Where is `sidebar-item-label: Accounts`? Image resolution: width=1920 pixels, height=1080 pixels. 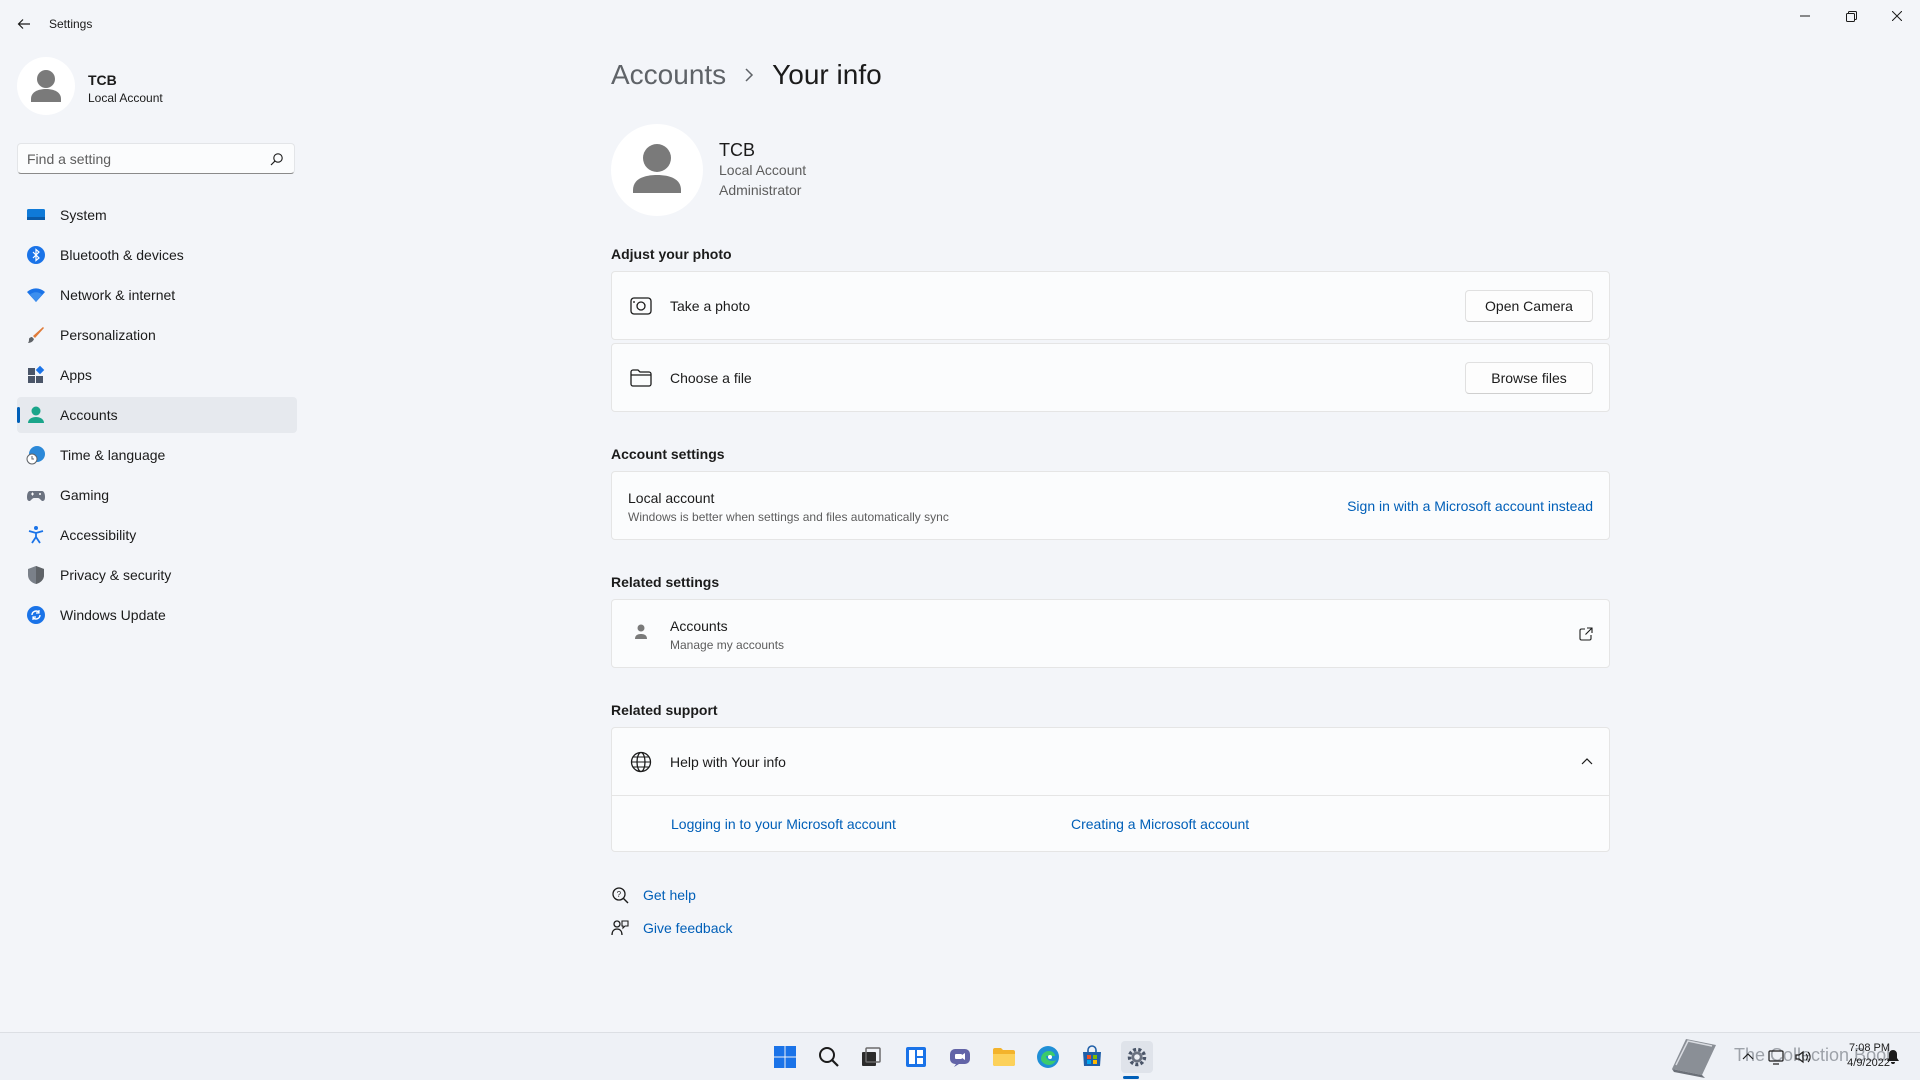 sidebar-item-label: Accounts is located at coordinates (89, 415).